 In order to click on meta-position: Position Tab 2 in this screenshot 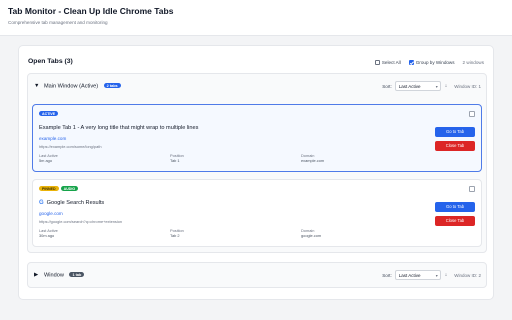, I will do `click(177, 233)`.